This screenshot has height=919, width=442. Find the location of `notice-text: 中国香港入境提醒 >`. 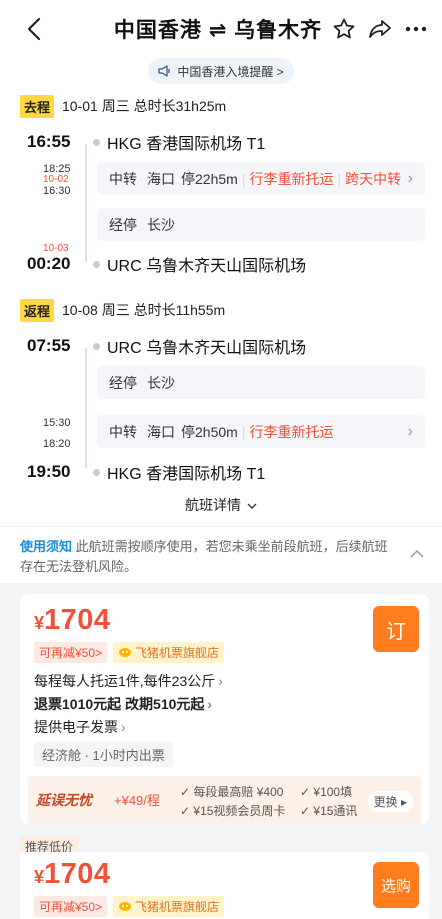

notice-text: 中国香港入境提醒 > is located at coordinates (230, 71).